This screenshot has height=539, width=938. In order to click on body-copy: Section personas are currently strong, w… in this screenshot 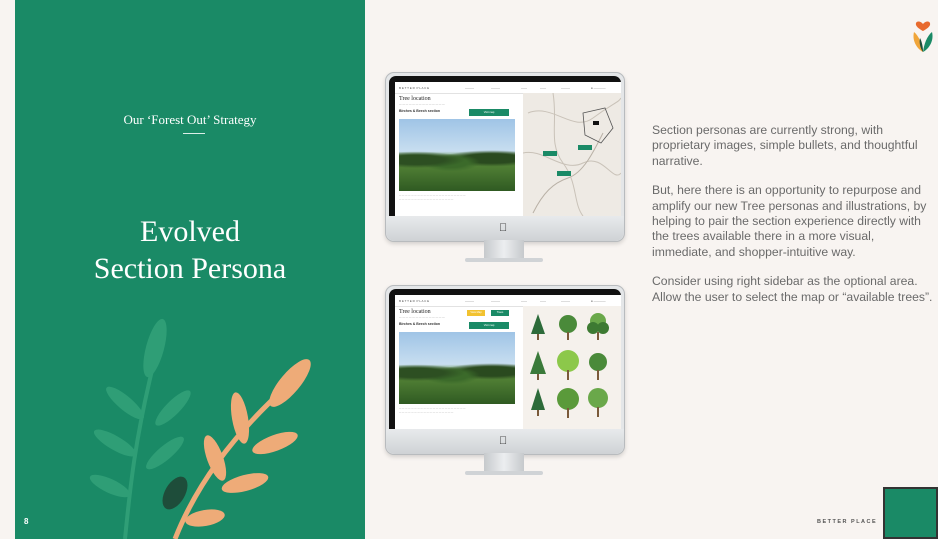, I will do `click(793, 221)`.